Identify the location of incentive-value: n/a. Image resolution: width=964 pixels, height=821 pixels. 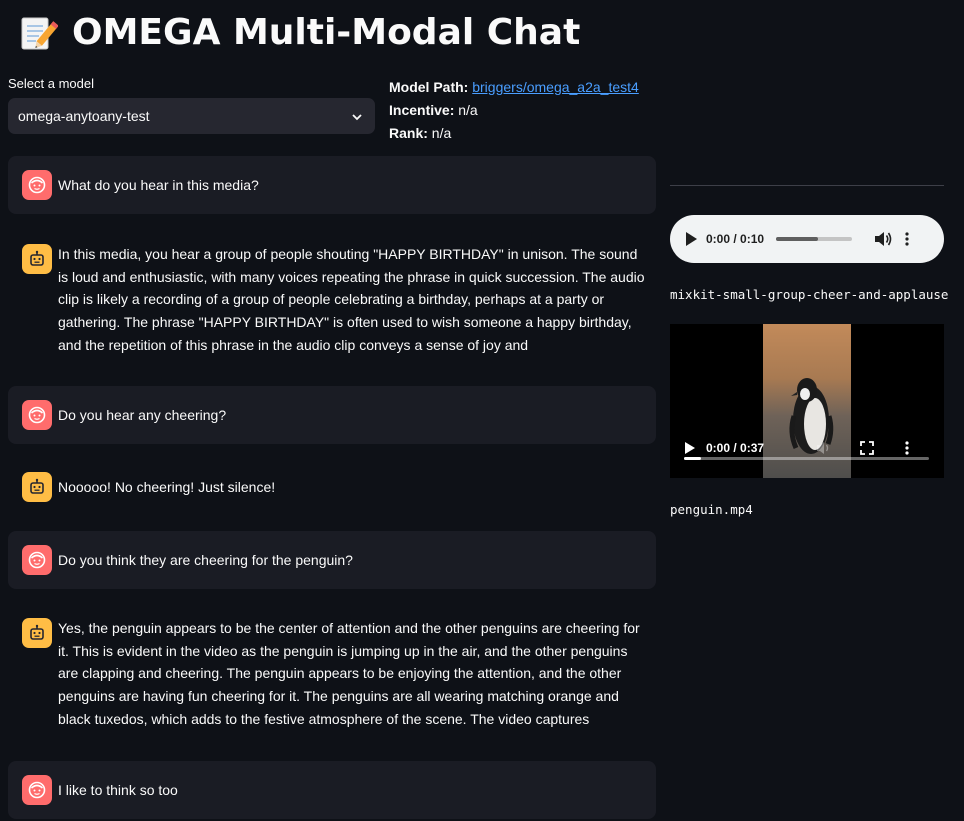
(468, 110).